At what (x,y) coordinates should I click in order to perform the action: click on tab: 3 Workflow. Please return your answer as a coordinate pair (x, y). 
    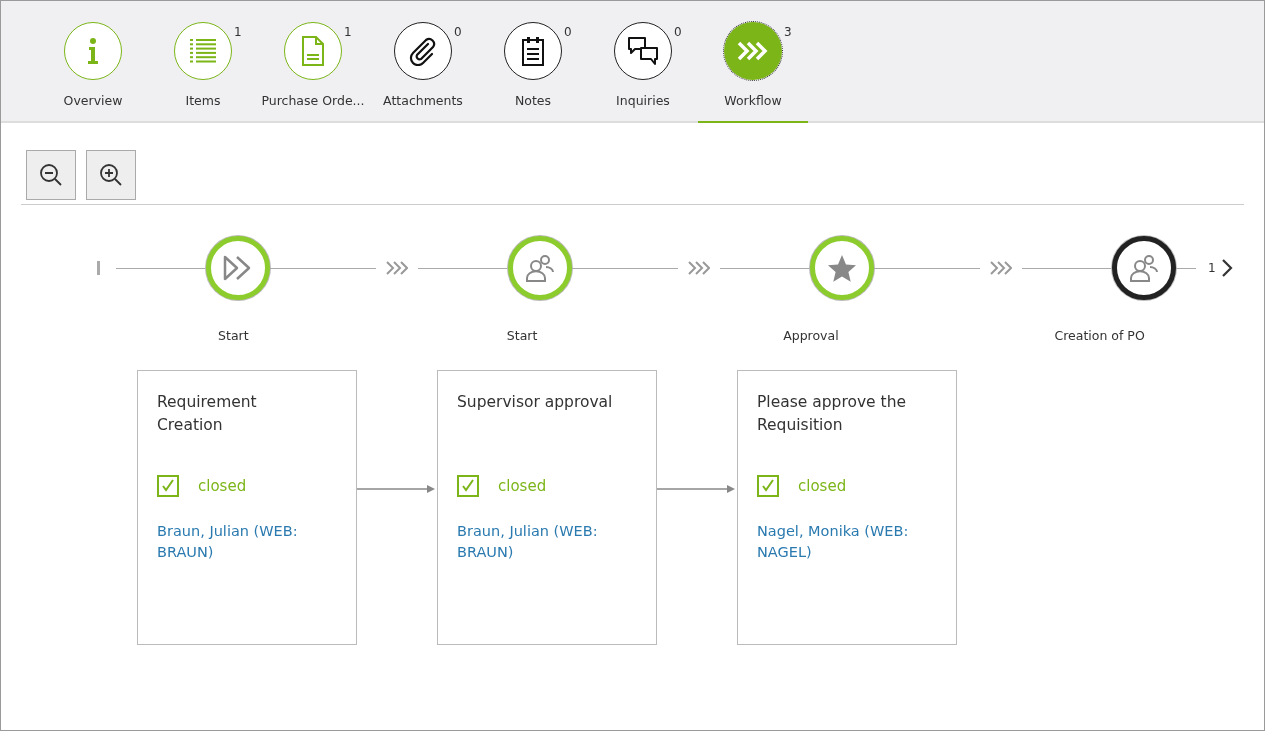
    Looking at the image, I should click on (753, 62).